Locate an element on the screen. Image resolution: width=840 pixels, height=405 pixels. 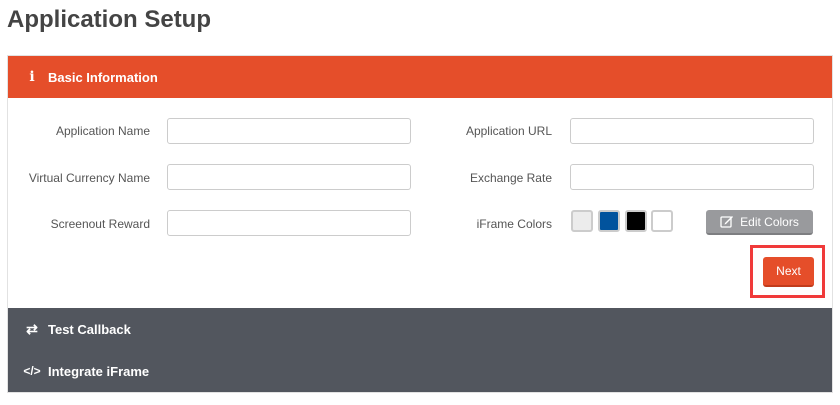
page-title: Application Setup is located at coordinates (109, 19).